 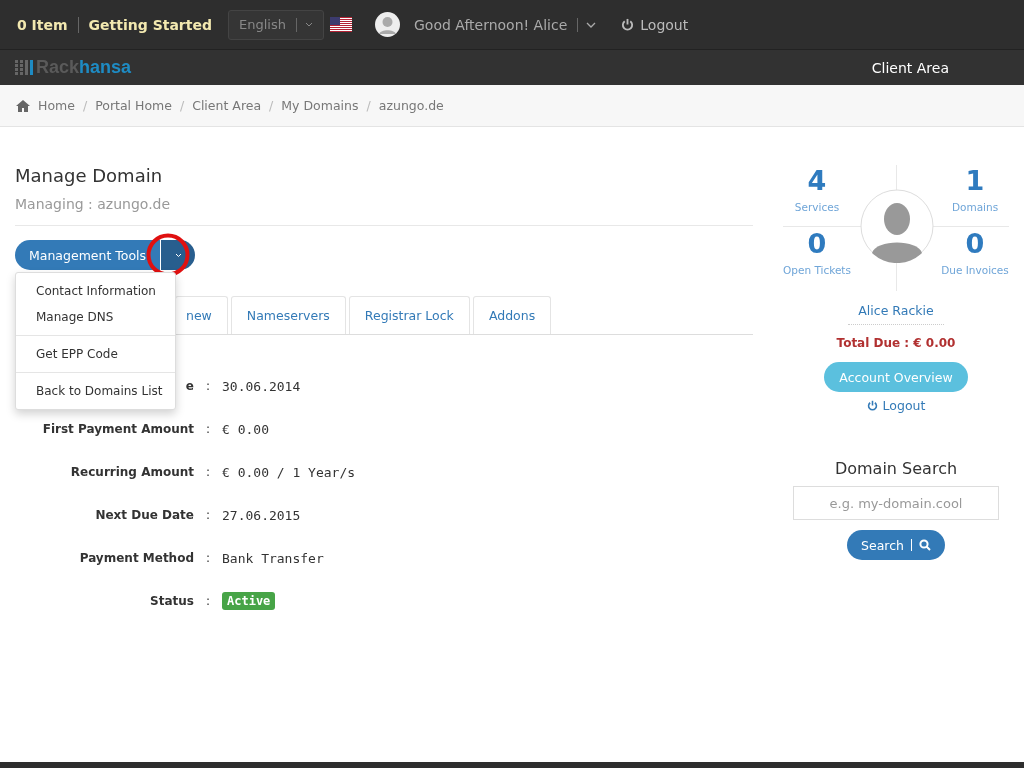 I want to click on field-value: € 0.00 / 1 Year/s, so click(x=289, y=472).